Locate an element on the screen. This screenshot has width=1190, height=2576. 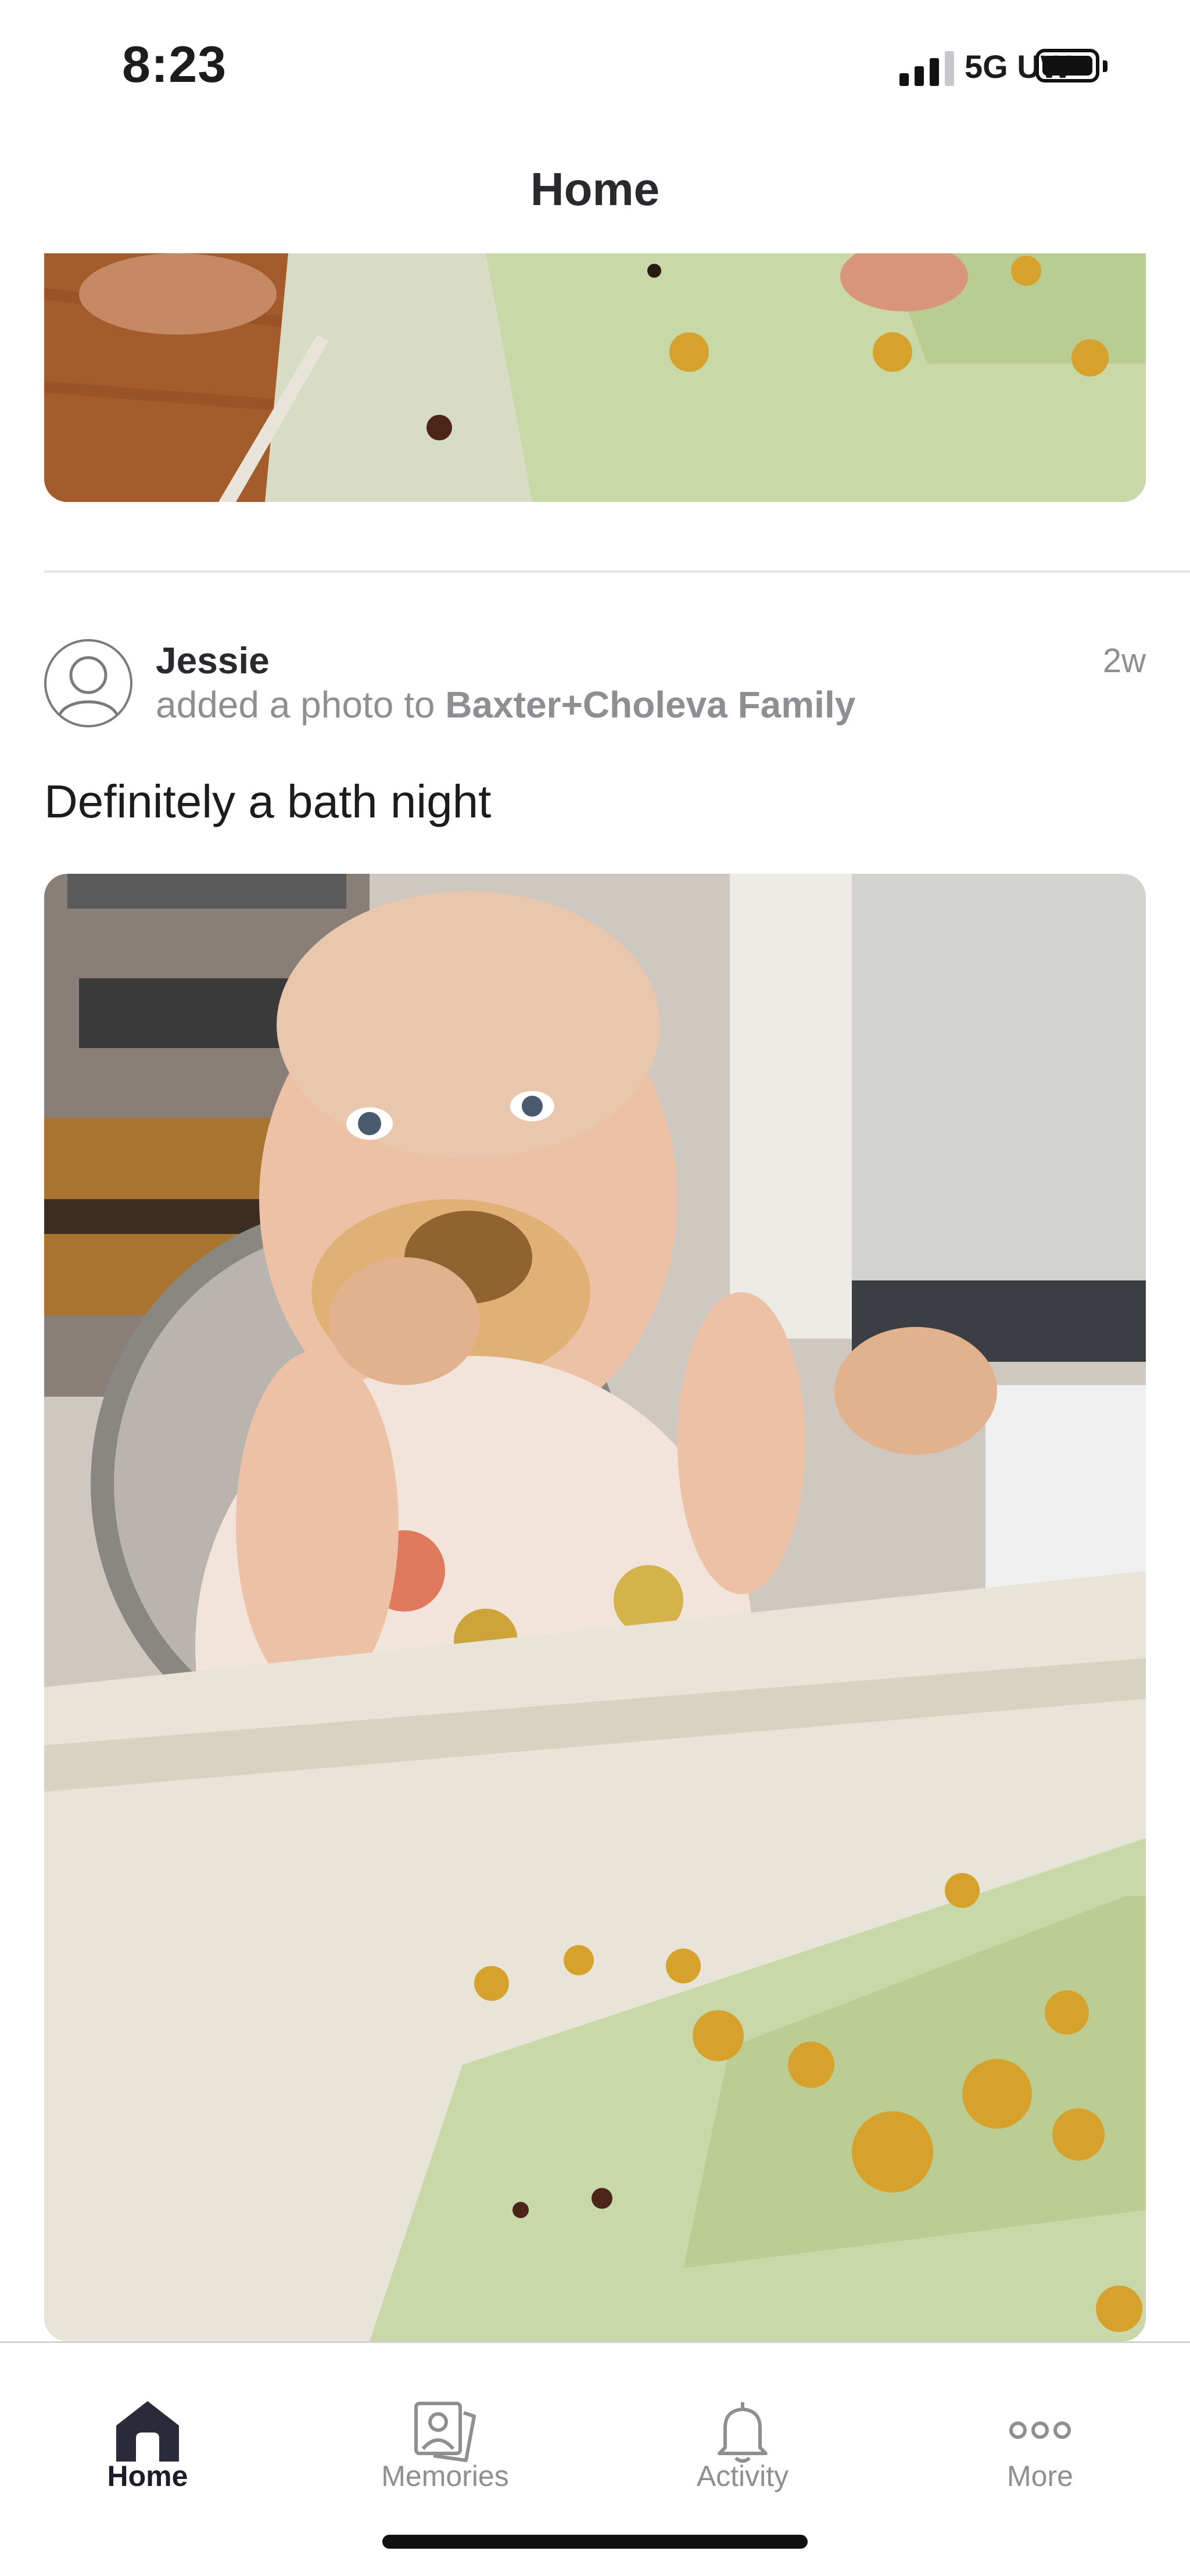
more-dots-icon is located at coordinates (1040, 2430).